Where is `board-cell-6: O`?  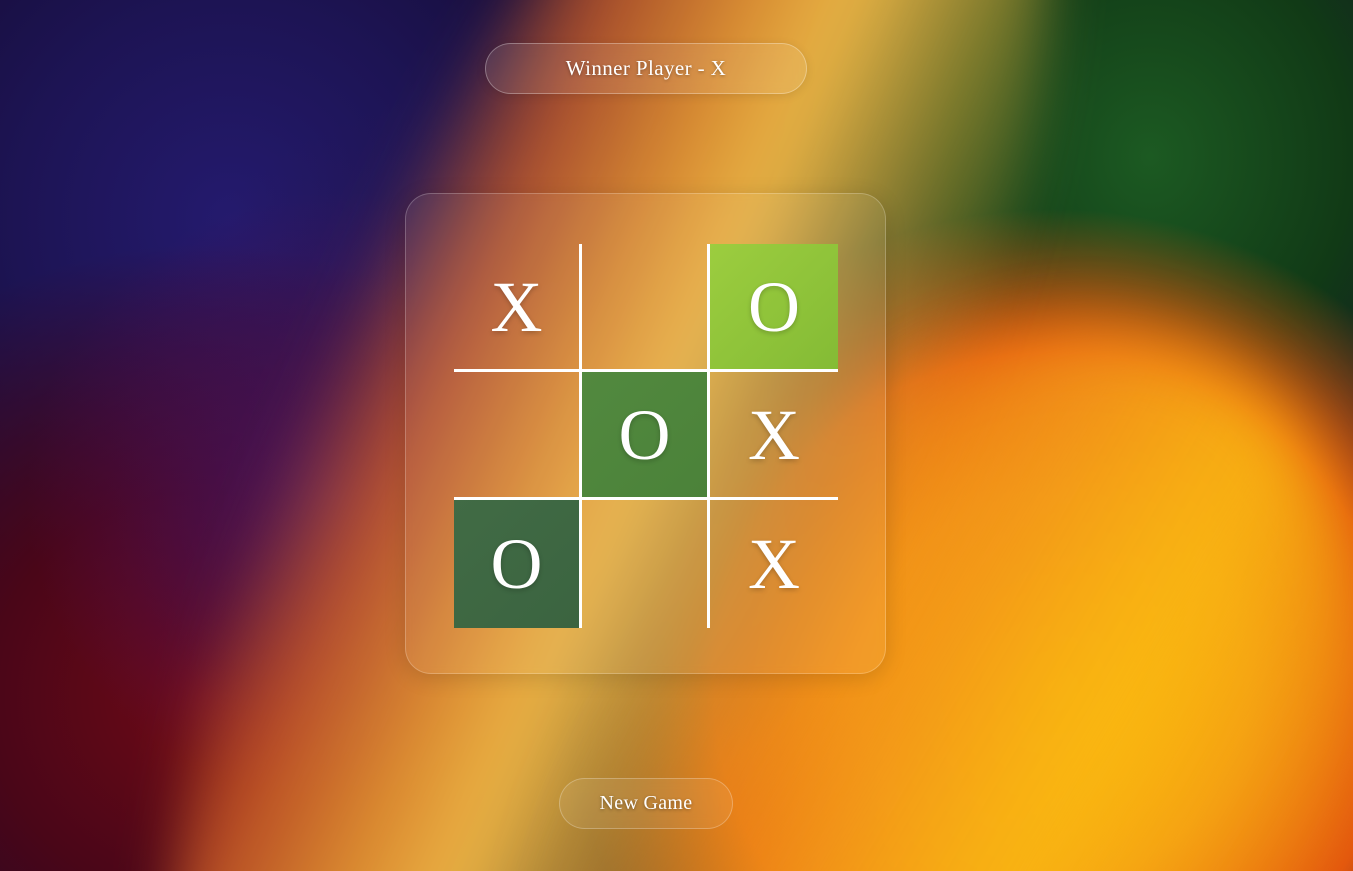
board-cell-6: O is located at coordinates (518, 564).